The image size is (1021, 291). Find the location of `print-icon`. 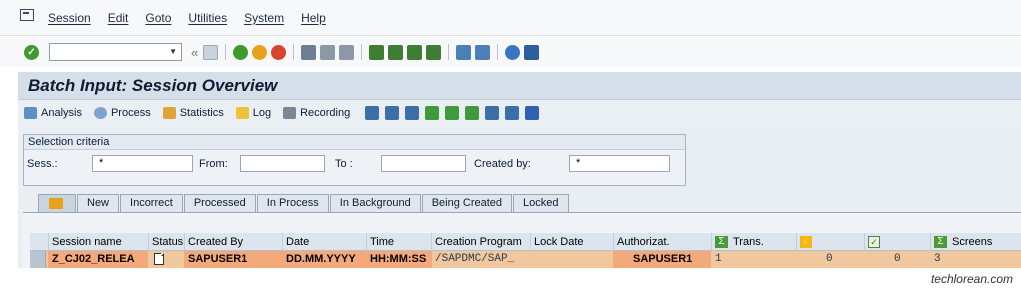

print-icon is located at coordinates (309, 52).